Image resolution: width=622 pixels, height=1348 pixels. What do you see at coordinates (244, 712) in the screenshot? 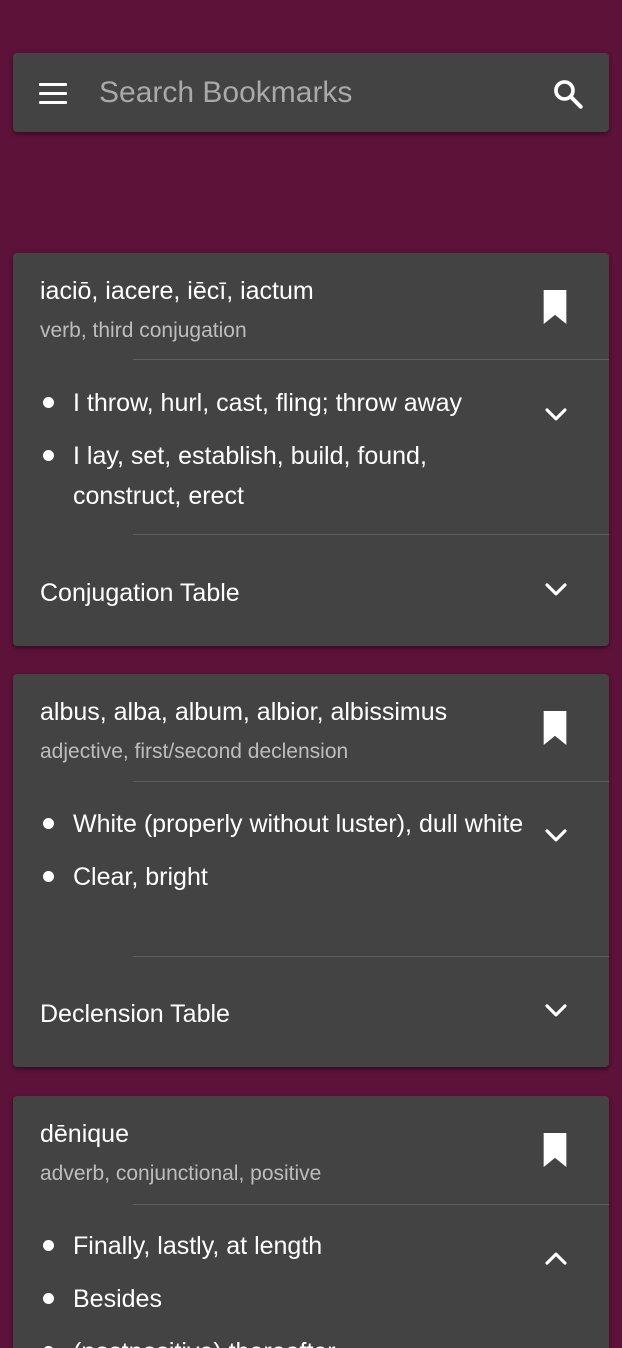
I see `headword: albus, alba, album, albior, albissimus` at bounding box center [244, 712].